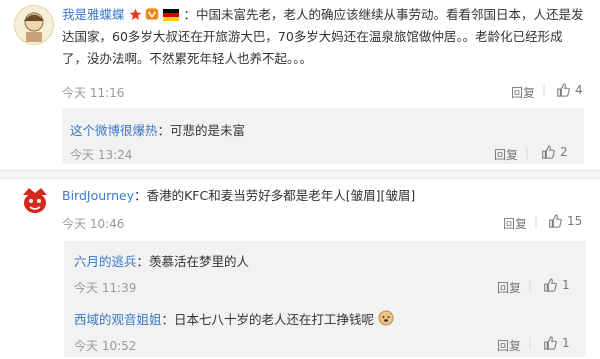  I want to click on reply-time: 今天 10:52, so click(105, 346).